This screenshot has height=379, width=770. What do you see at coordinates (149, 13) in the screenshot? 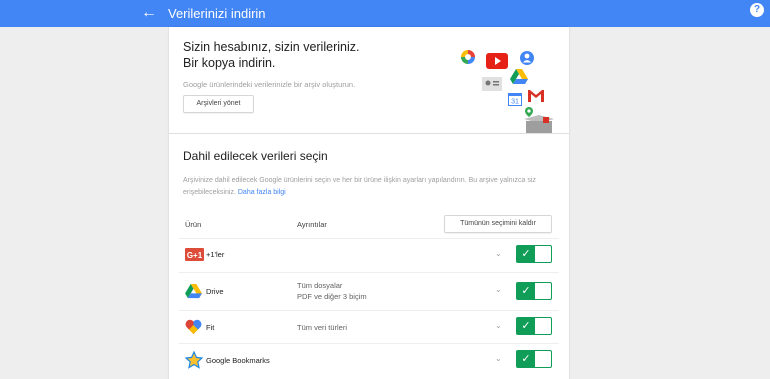
I see `arrow-left-icon: ←` at bounding box center [149, 13].